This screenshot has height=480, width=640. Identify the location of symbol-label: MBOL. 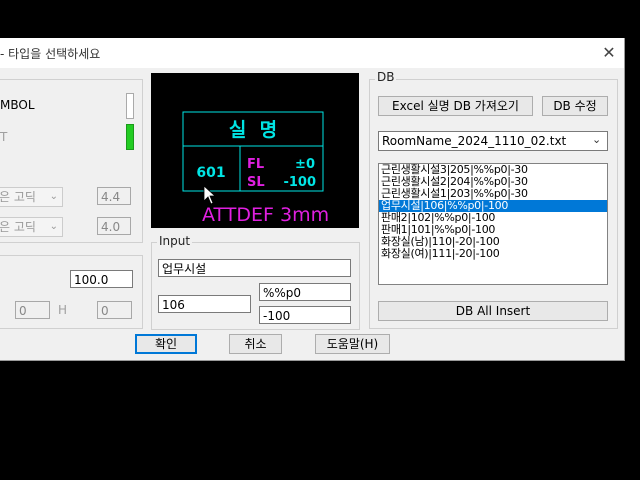
(17, 105).